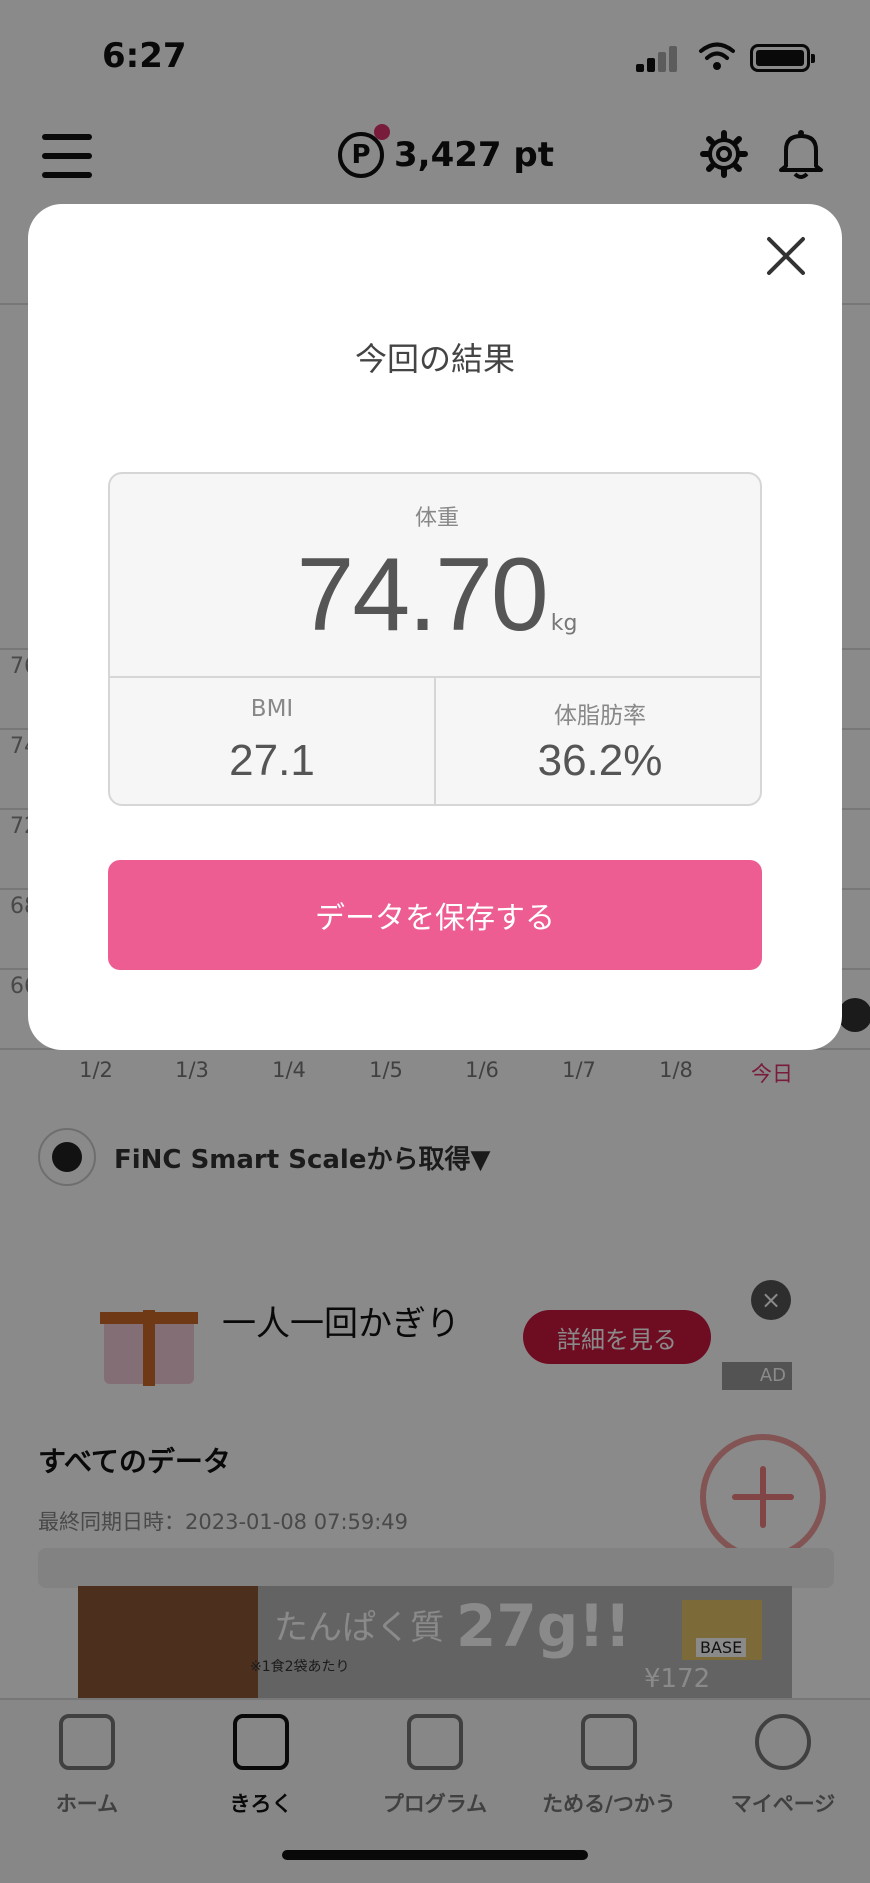 Image resolution: width=870 pixels, height=1883 pixels. I want to click on weight-block: 体重 74.70 kg, so click(435, 576).